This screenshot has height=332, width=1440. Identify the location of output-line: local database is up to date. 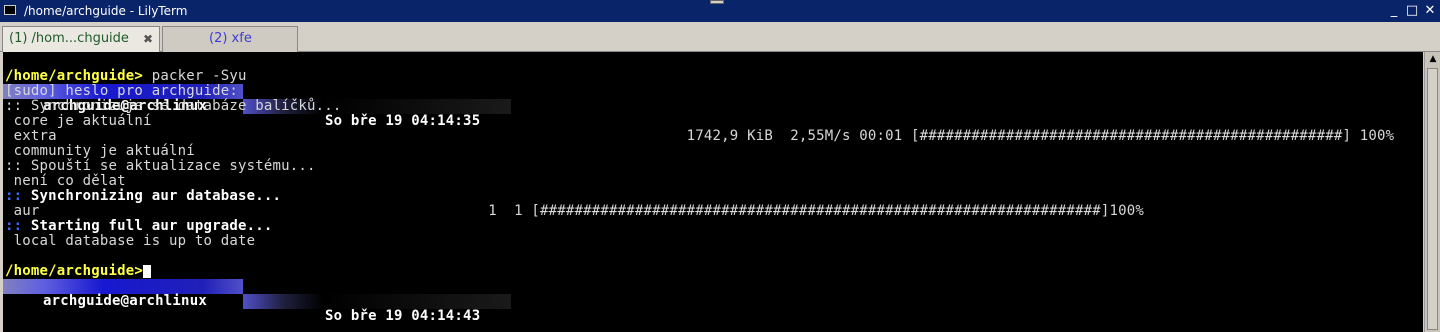
(130, 241).